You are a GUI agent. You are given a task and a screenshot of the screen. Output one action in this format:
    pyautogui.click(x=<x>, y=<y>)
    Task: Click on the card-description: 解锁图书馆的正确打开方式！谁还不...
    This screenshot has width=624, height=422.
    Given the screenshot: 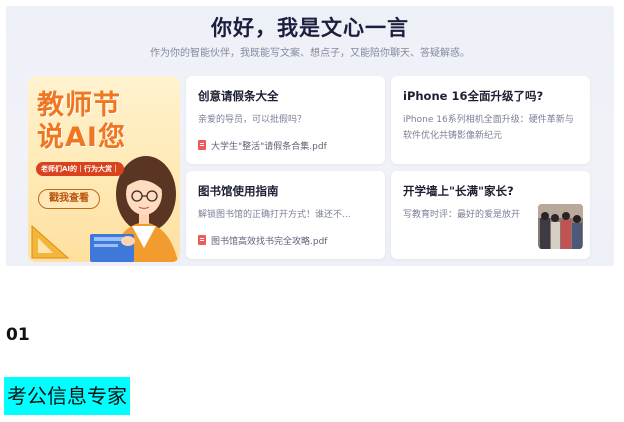 What is the action you would take?
    pyautogui.click(x=274, y=215)
    